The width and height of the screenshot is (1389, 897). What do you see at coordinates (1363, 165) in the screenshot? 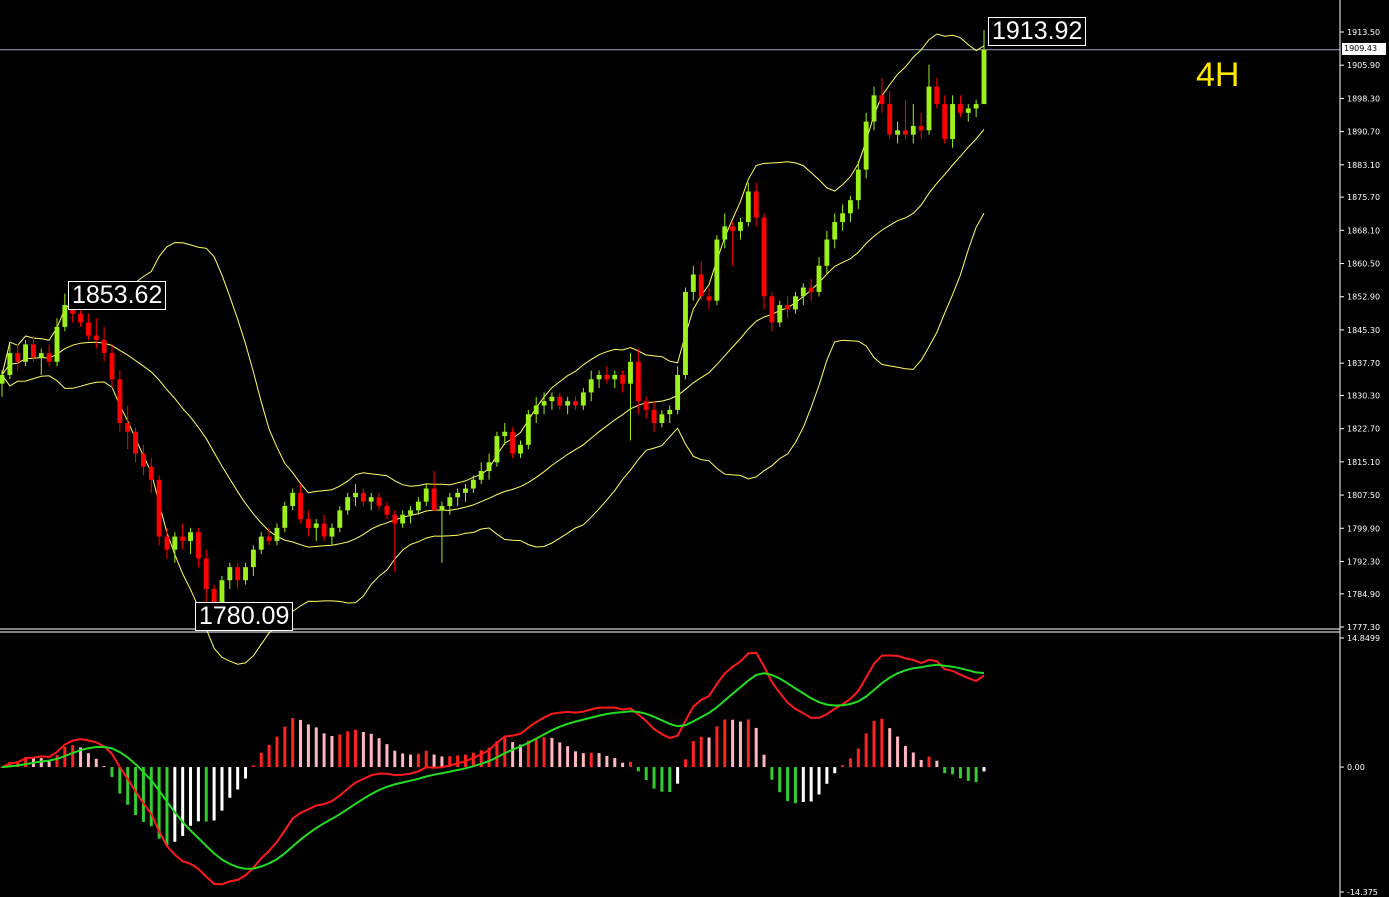
I see `price-tick-label: 1883.10` at bounding box center [1363, 165].